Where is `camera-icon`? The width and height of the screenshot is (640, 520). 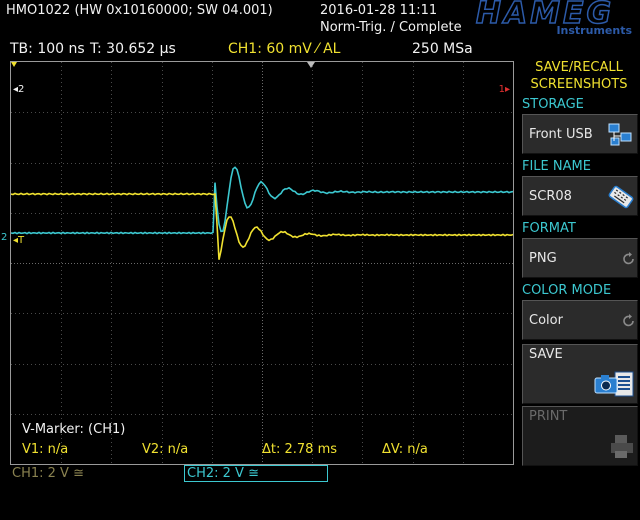 camera-icon is located at coordinates (614, 384).